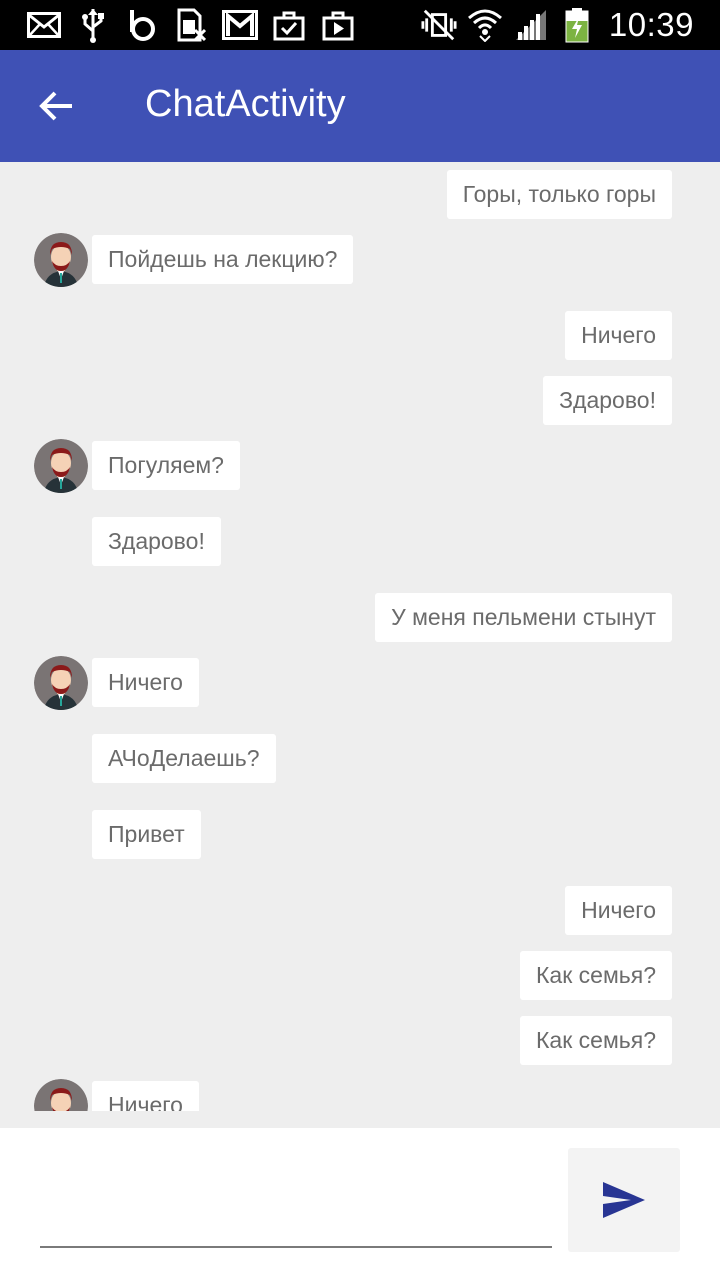 The image size is (720, 1280). I want to click on message-bubble-incoming: Погуляем?, so click(166, 465).